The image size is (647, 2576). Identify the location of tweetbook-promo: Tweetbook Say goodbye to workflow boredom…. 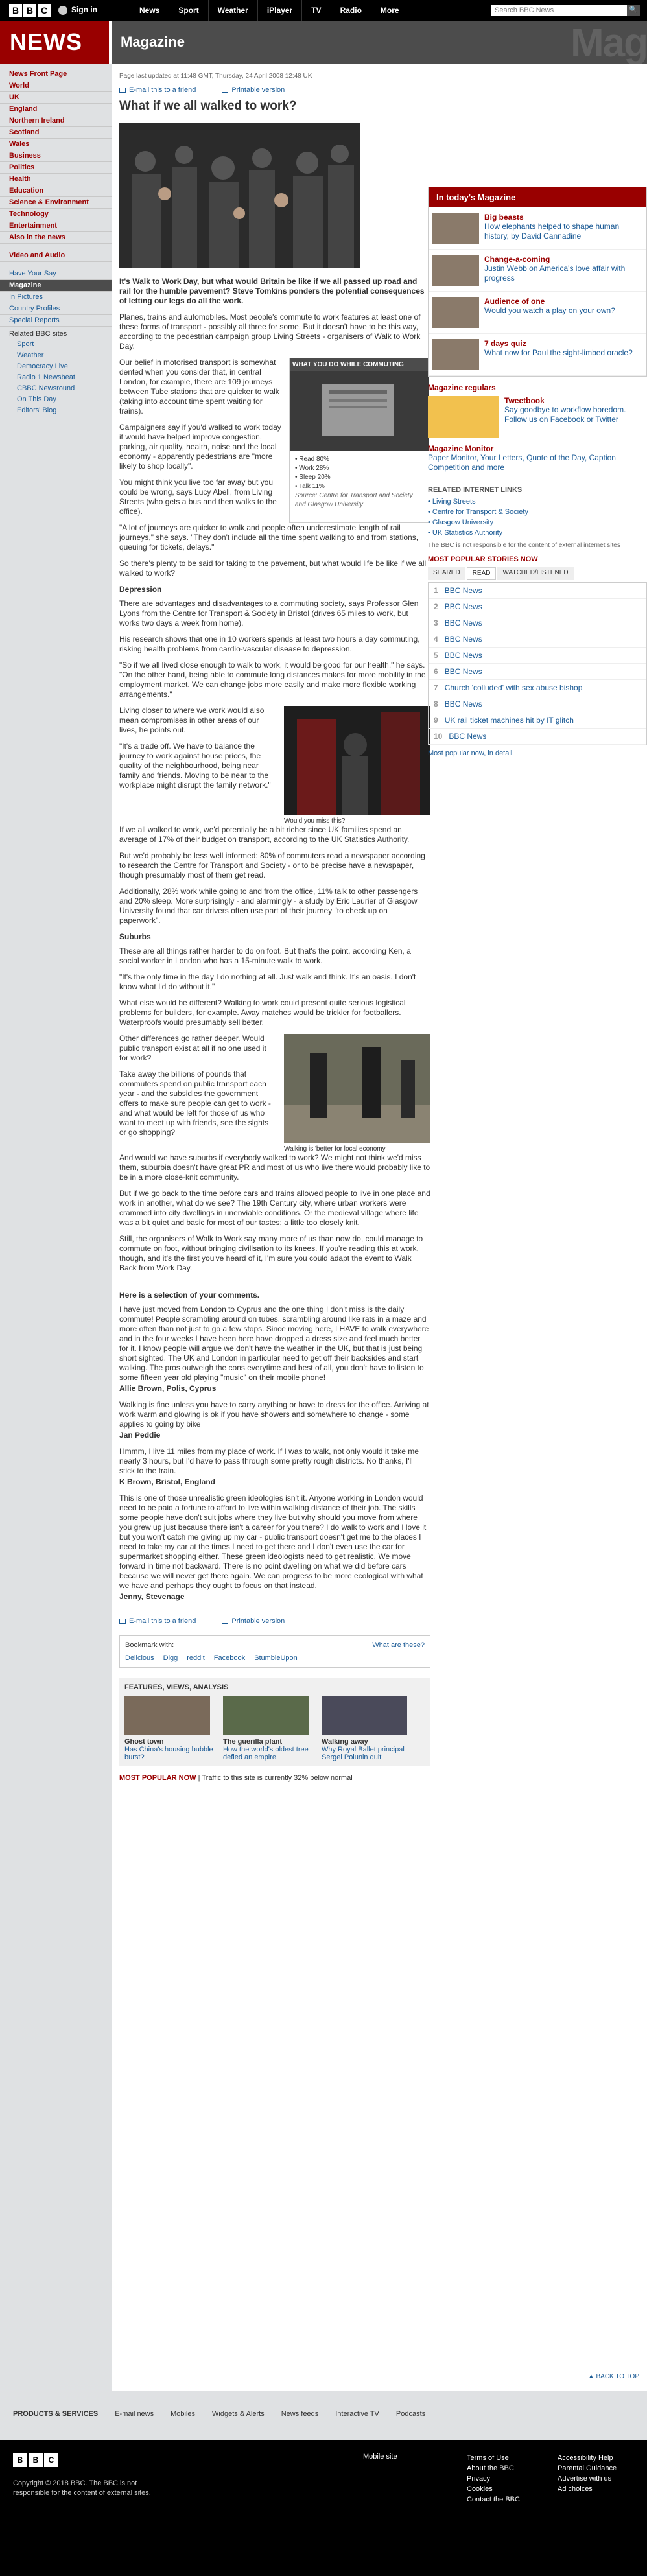
(537, 417).